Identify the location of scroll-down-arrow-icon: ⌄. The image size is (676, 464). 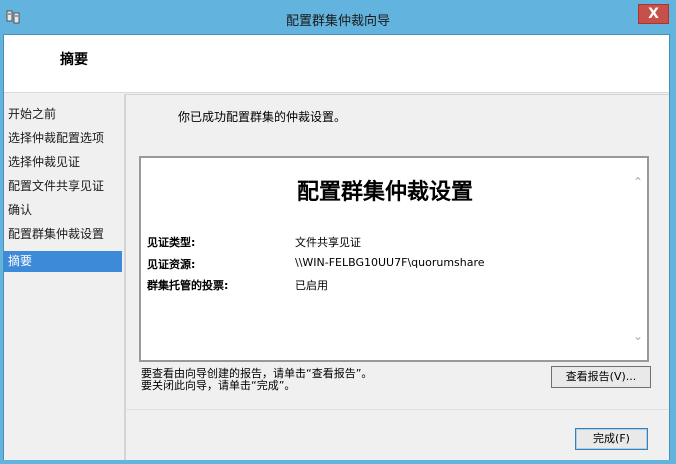
(638, 336).